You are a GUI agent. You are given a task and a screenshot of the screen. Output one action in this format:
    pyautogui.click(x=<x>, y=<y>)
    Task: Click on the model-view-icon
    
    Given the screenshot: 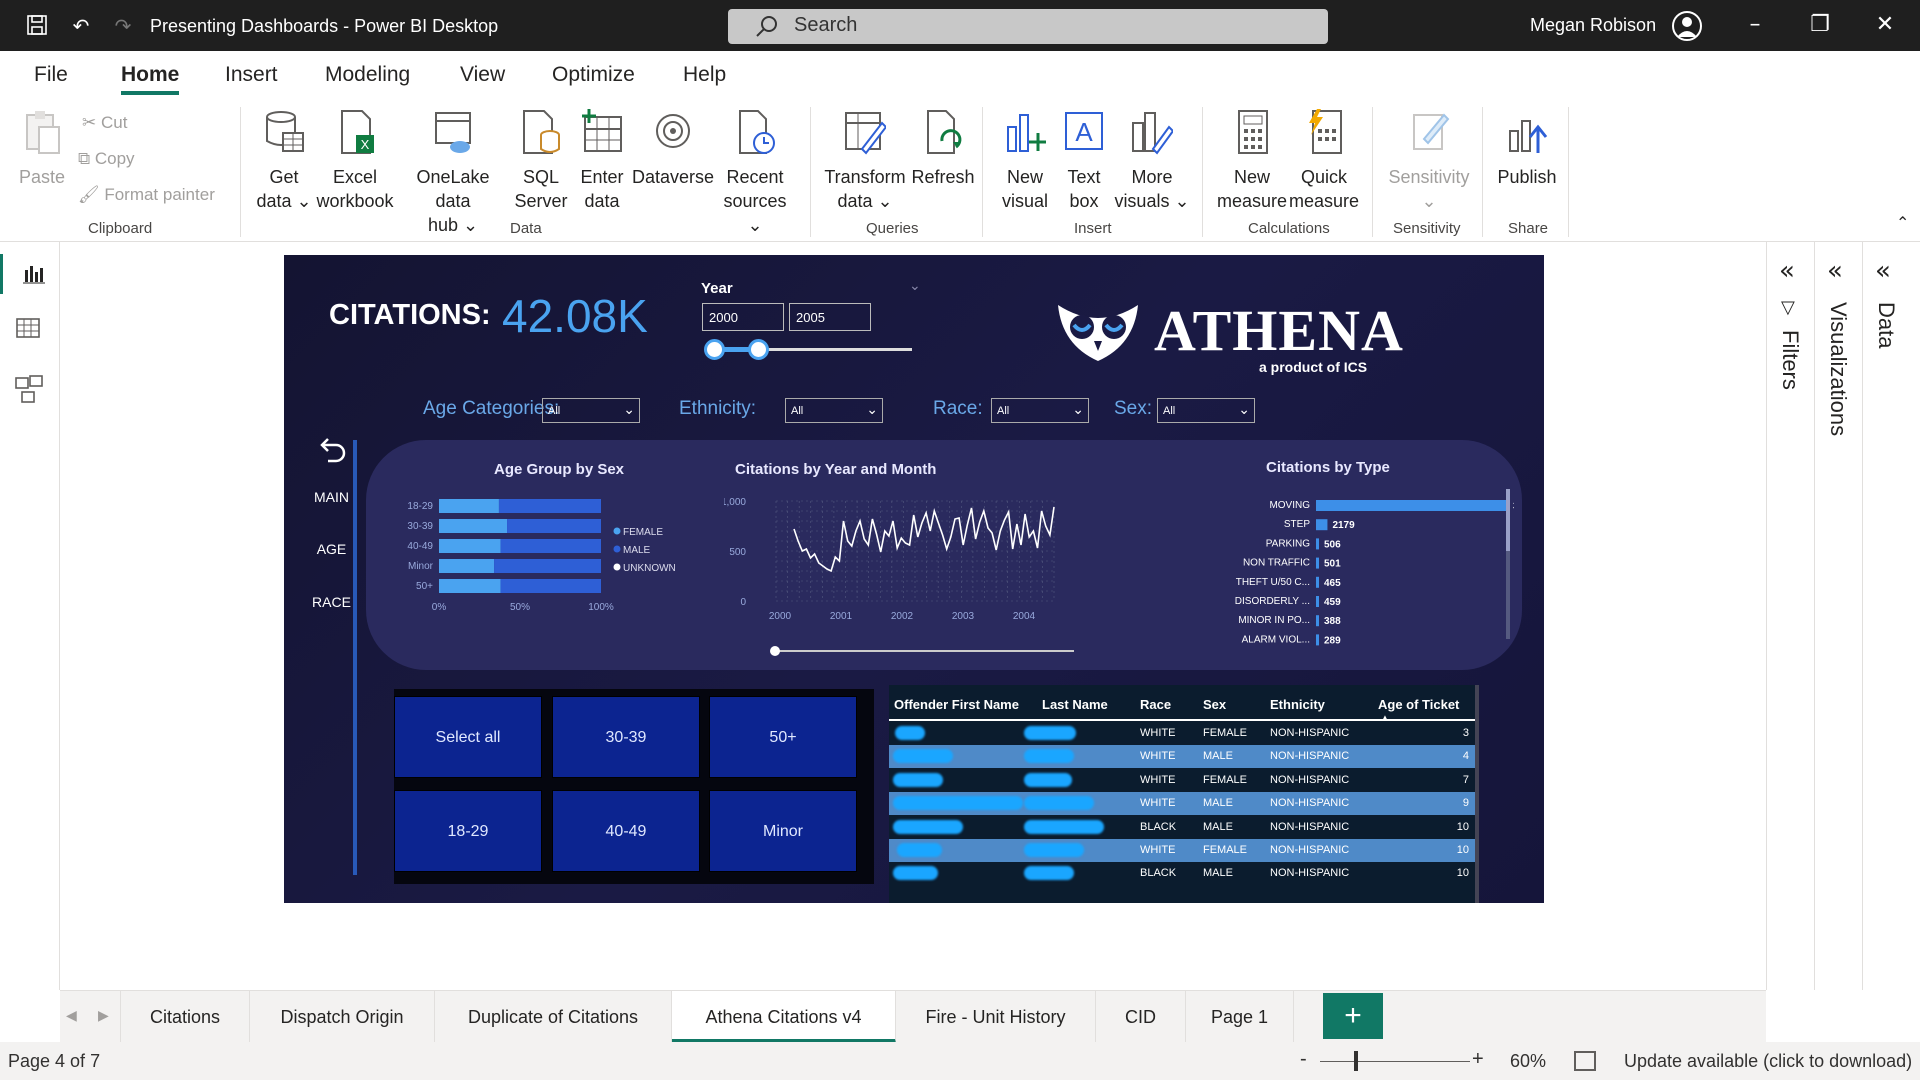 What is the action you would take?
    pyautogui.click(x=30, y=390)
    